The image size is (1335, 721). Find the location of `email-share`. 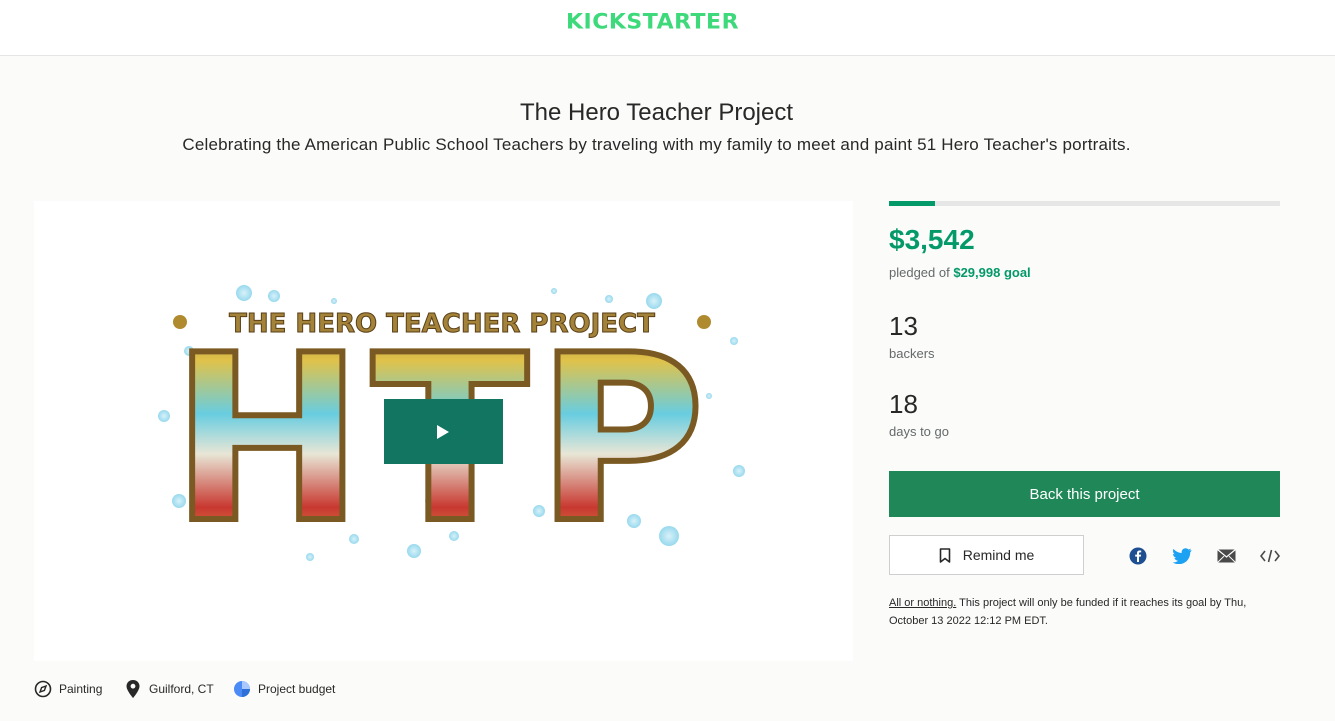

email-share is located at coordinates (1226, 556).